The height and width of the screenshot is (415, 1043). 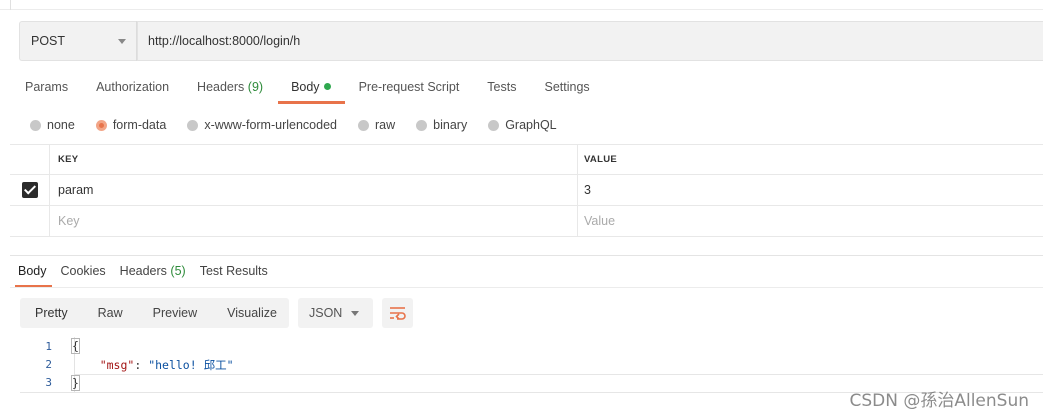 I want to click on tab-settings: Settings, so click(x=566, y=91).